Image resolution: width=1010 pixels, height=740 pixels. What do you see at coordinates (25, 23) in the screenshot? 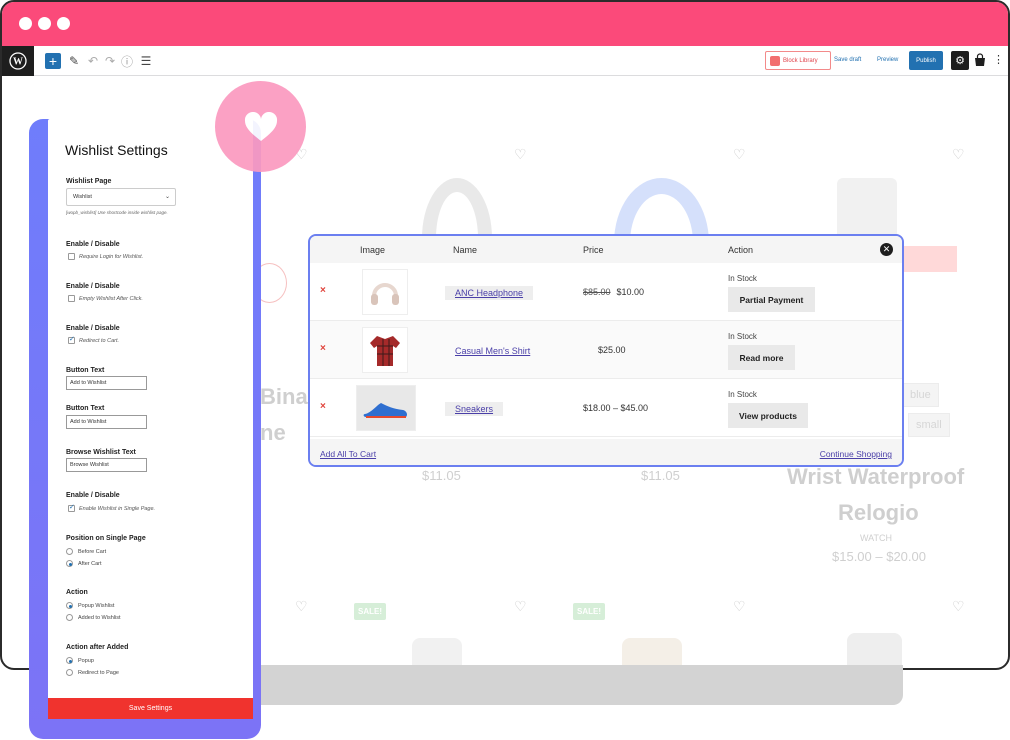
I see `window-dot-close` at bounding box center [25, 23].